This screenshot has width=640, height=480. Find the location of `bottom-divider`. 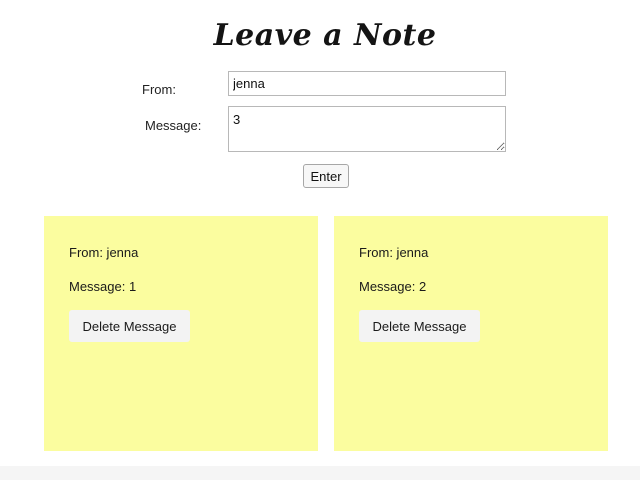

bottom-divider is located at coordinates (320, 473).